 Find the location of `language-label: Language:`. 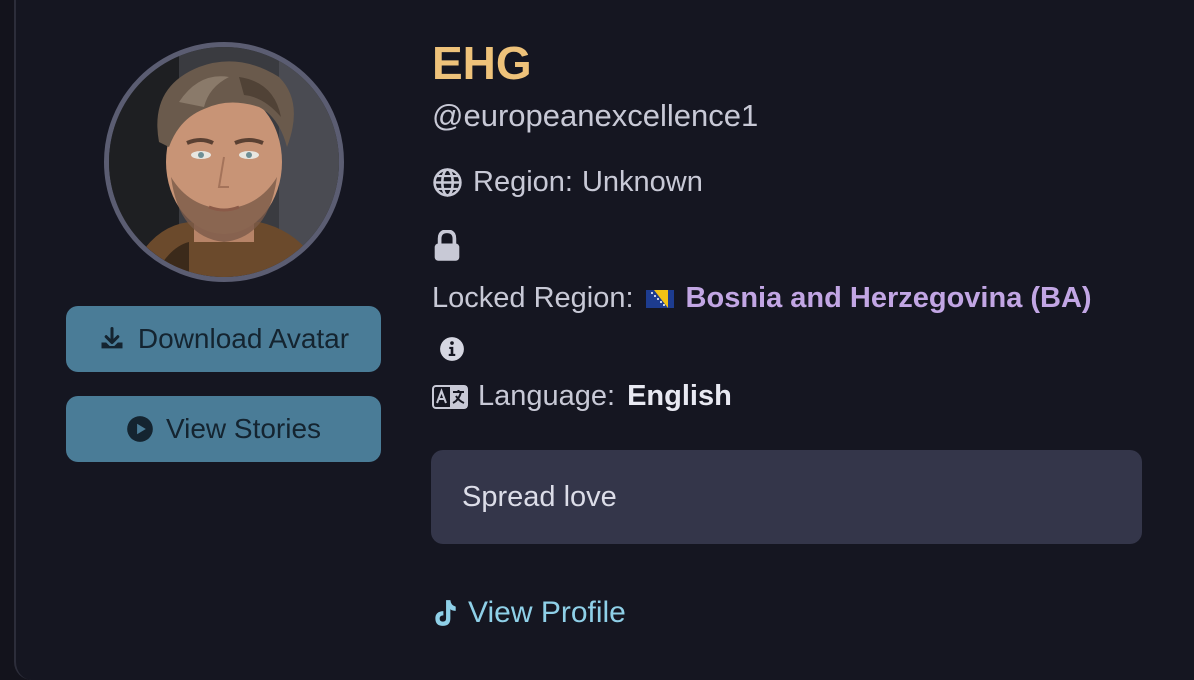

language-label: Language: is located at coordinates (547, 396).